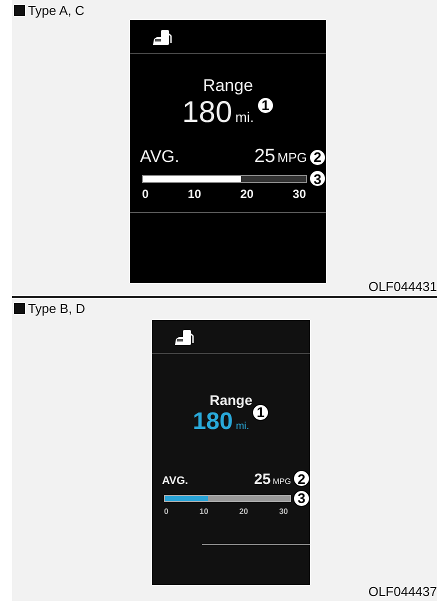 This screenshot has width=437, height=603. What do you see at coordinates (57, 308) in the screenshot?
I see `figure-label: Type B, D` at bounding box center [57, 308].